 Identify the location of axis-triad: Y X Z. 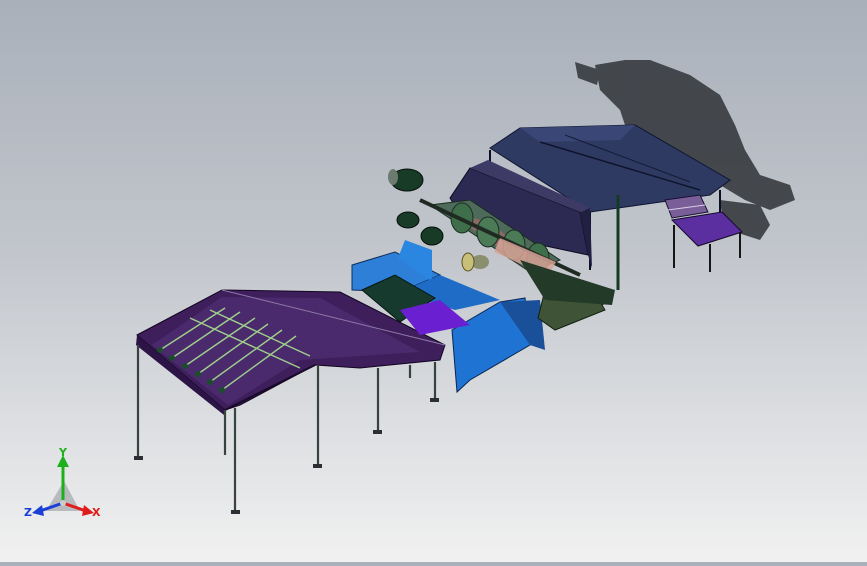
(67, 487).